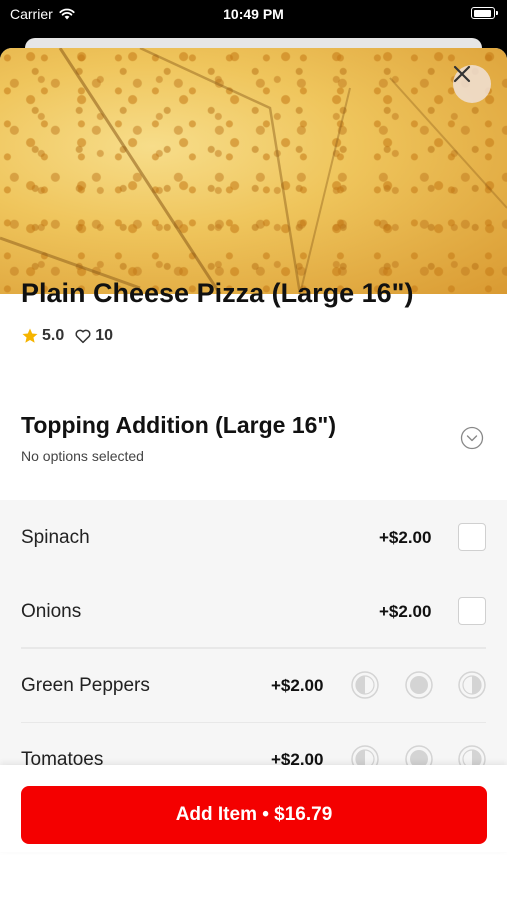 Image resolution: width=507 pixels, height=900 pixels. I want to click on list-item: Spinach +$2.00, so click(253, 537).